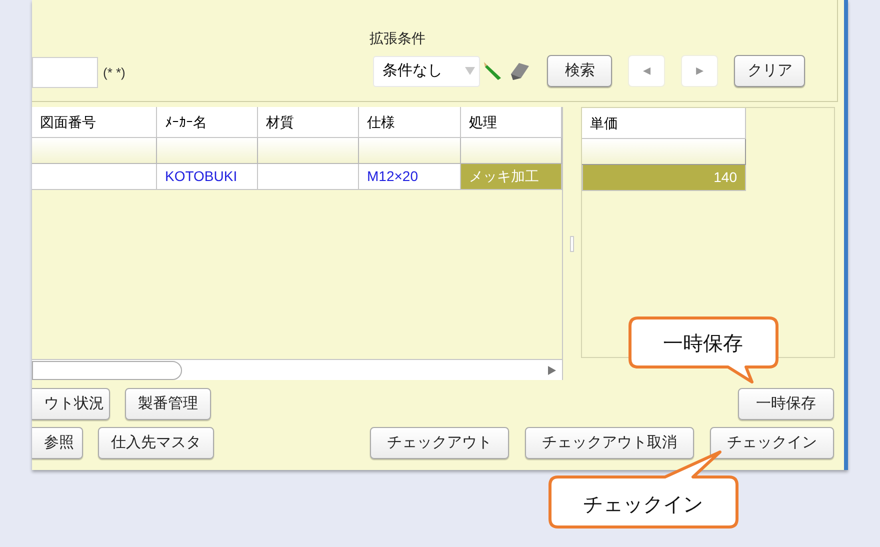 This screenshot has width=880, height=547. Describe the element at coordinates (703, 344) in the screenshot. I see `callout-text: 一時保存` at that location.